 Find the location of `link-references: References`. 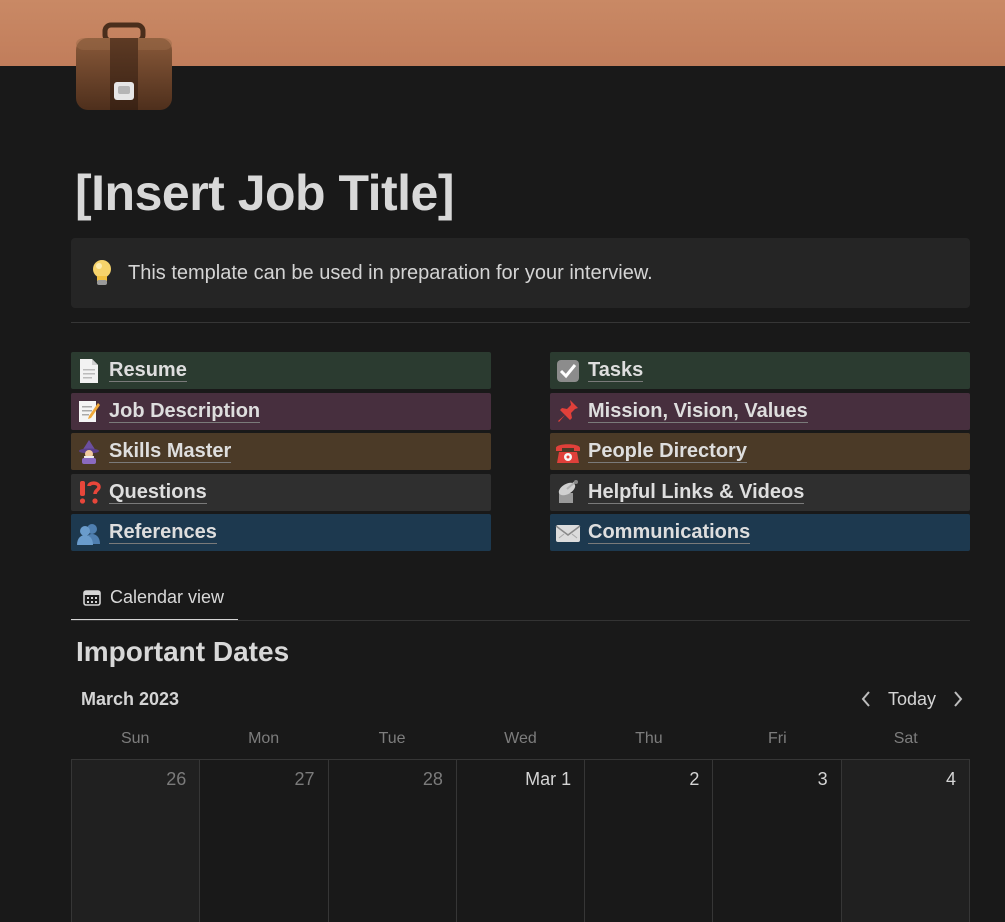

link-references: References is located at coordinates (281, 533).